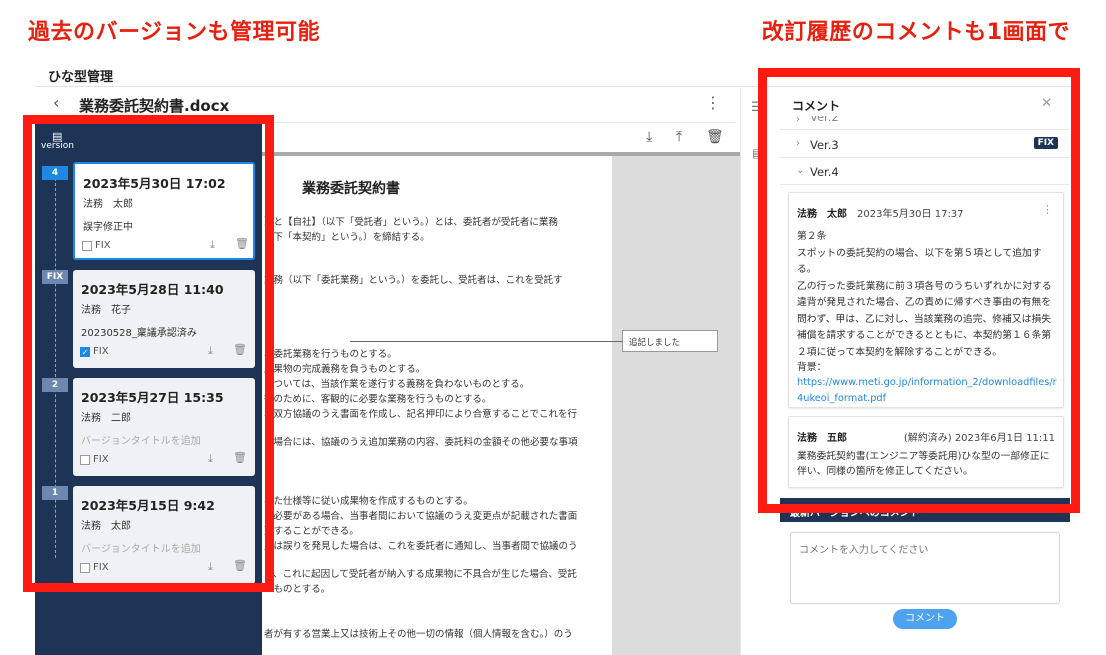 Image resolution: width=1106 pixels, height=655 pixels. What do you see at coordinates (418, 634) in the screenshot?
I see `document-line: 者が有する営業上又は技術上その他一切の情報（個人情報を含む。）のう` at bounding box center [418, 634].